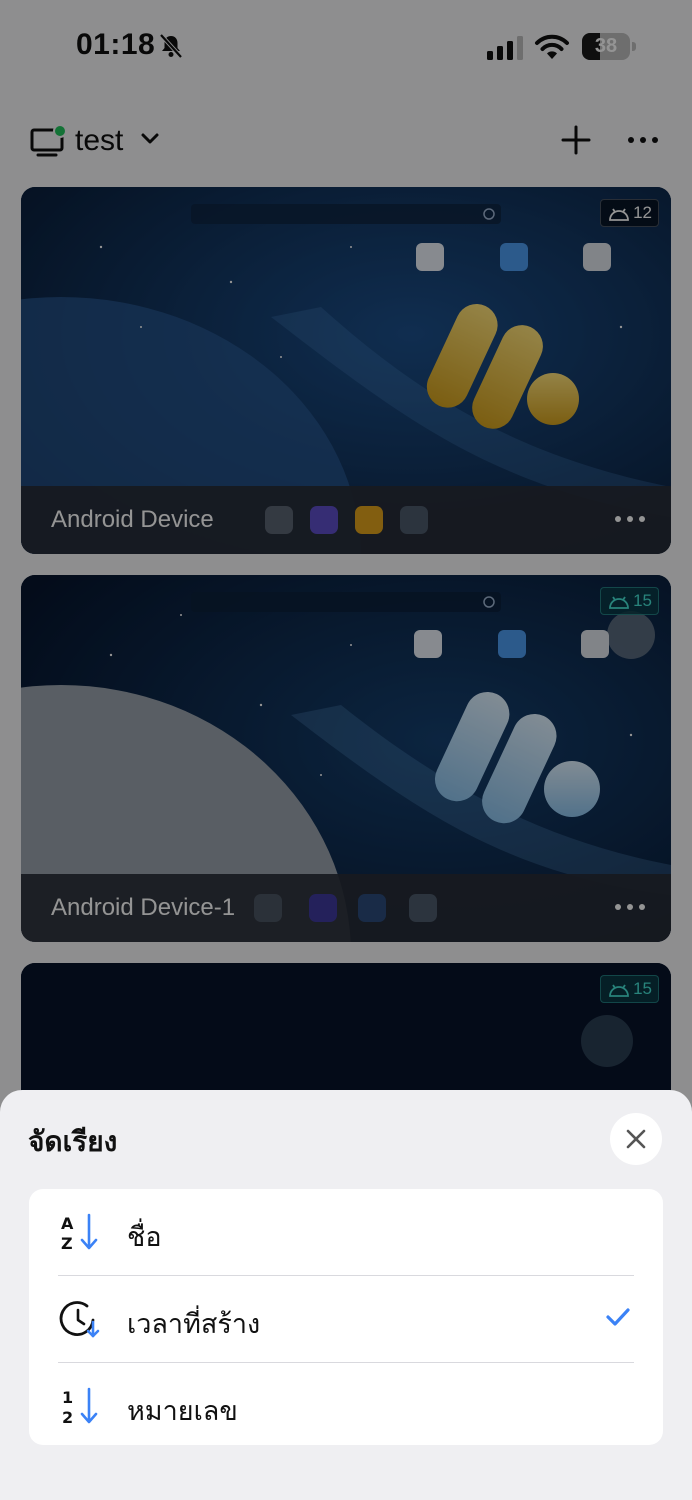 The image size is (692, 1500). I want to click on sort-option-number: 1 2 หมายเลข, so click(346, 1406).